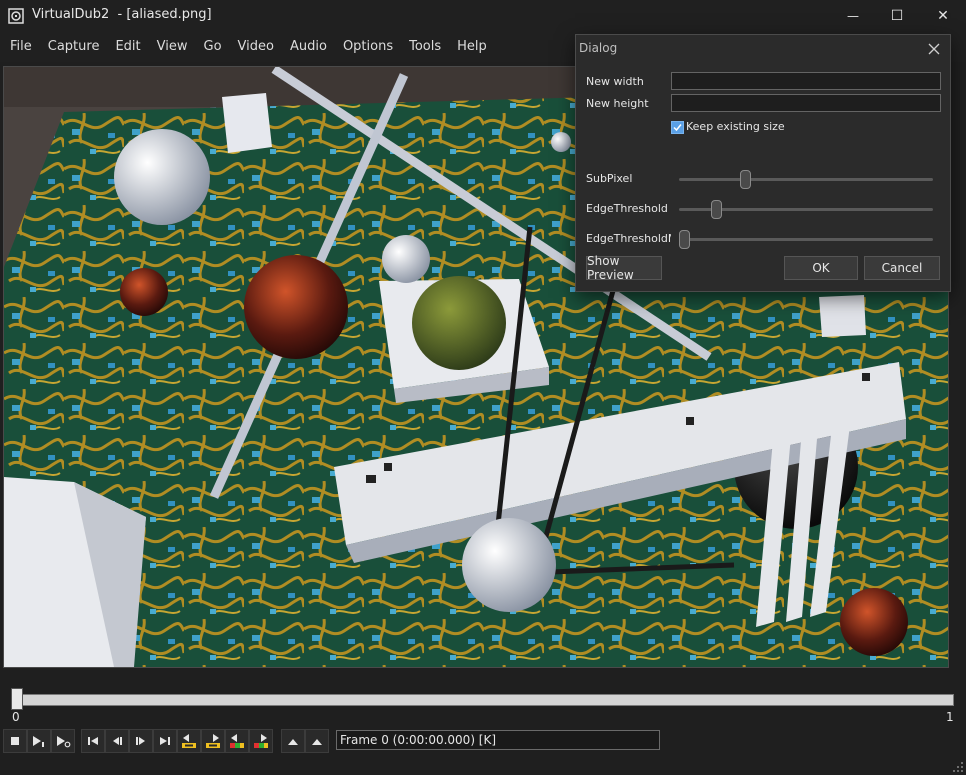 Image resolution: width=966 pixels, height=775 pixels. I want to click on menu-view: View, so click(172, 47).